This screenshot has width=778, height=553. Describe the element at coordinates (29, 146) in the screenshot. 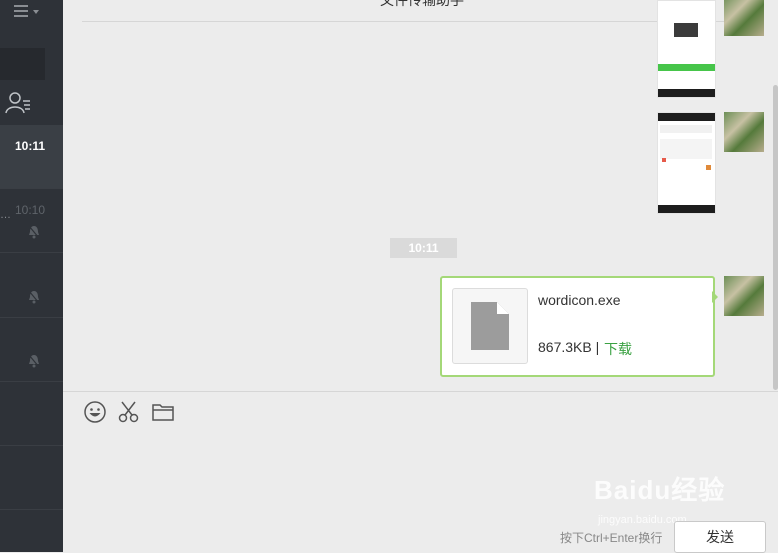

I see `chat-time: 10:11` at that location.